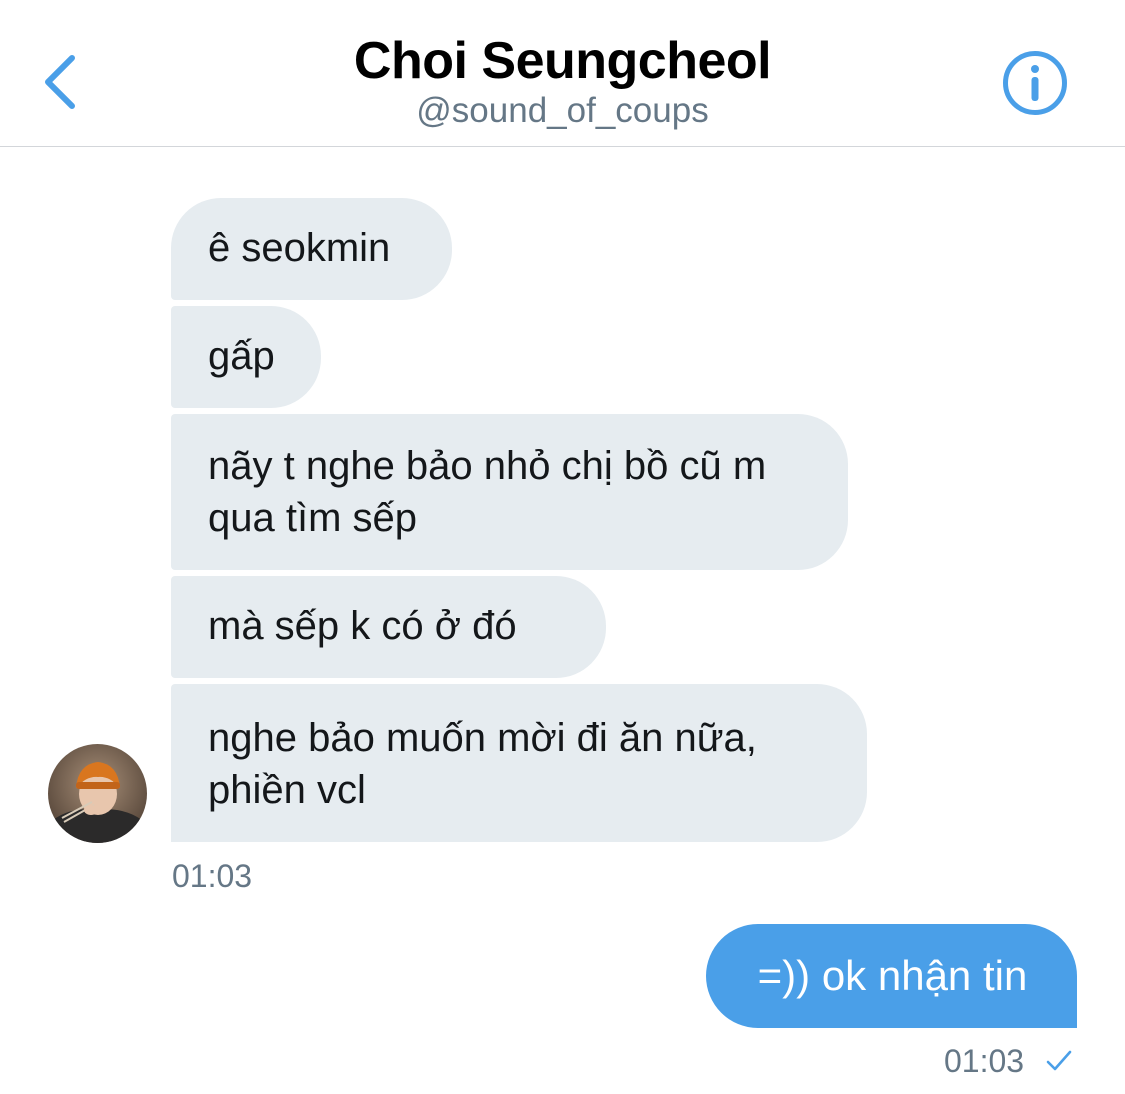  I want to click on incoming-message: ê seokmin, so click(311, 249).